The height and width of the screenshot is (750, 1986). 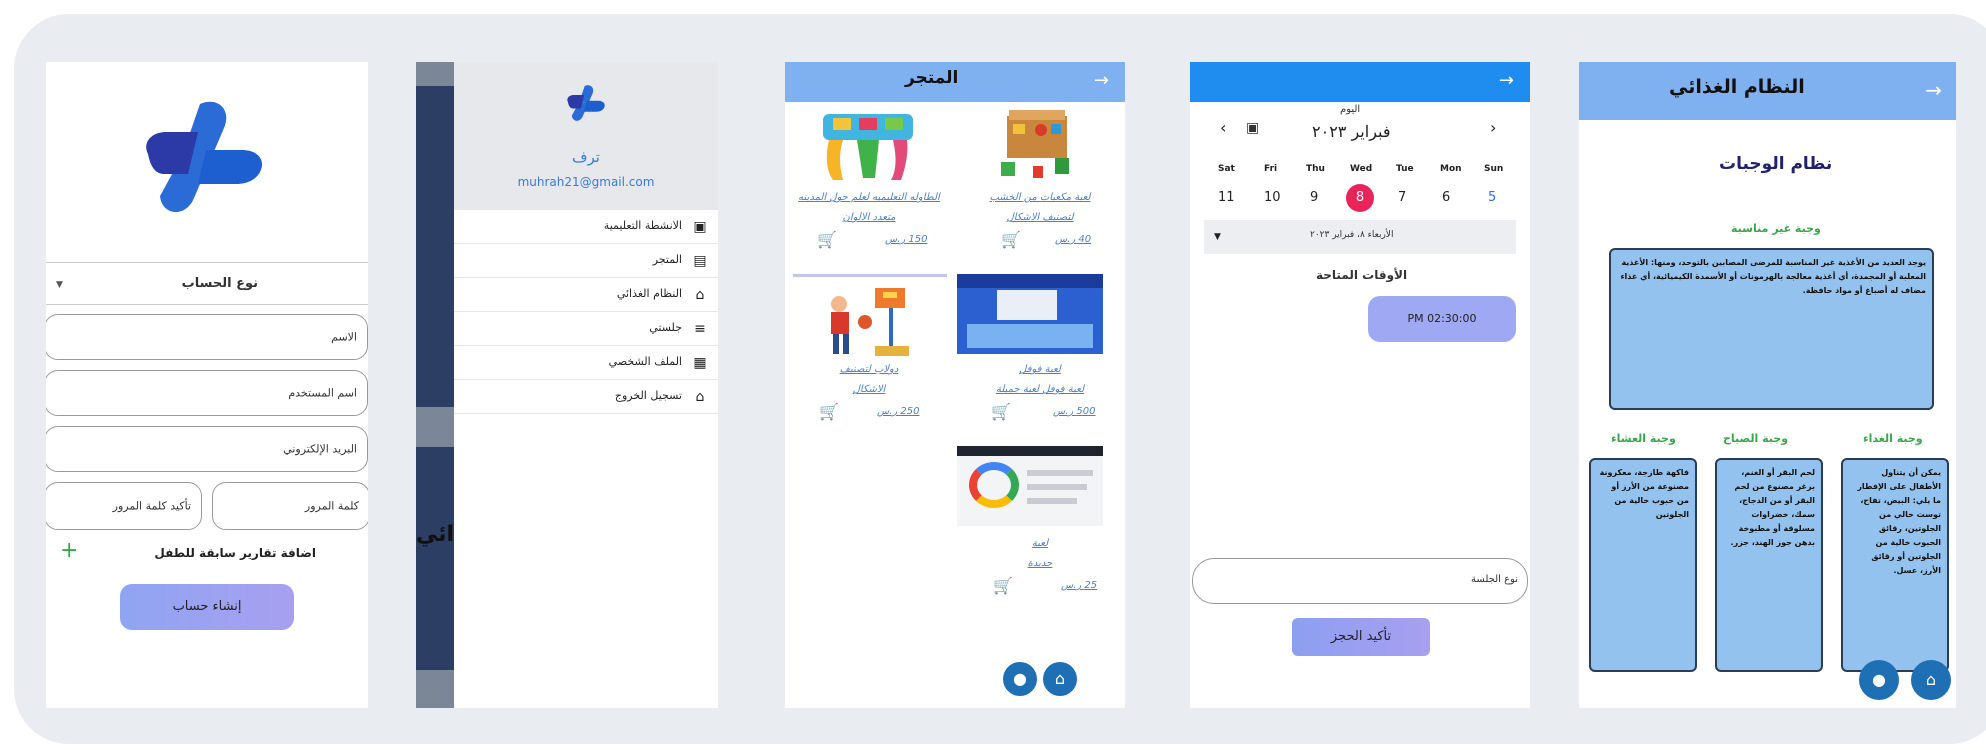 What do you see at coordinates (1756, 438) in the screenshot?
I see `breakfast-title: وجبة الصباح` at bounding box center [1756, 438].